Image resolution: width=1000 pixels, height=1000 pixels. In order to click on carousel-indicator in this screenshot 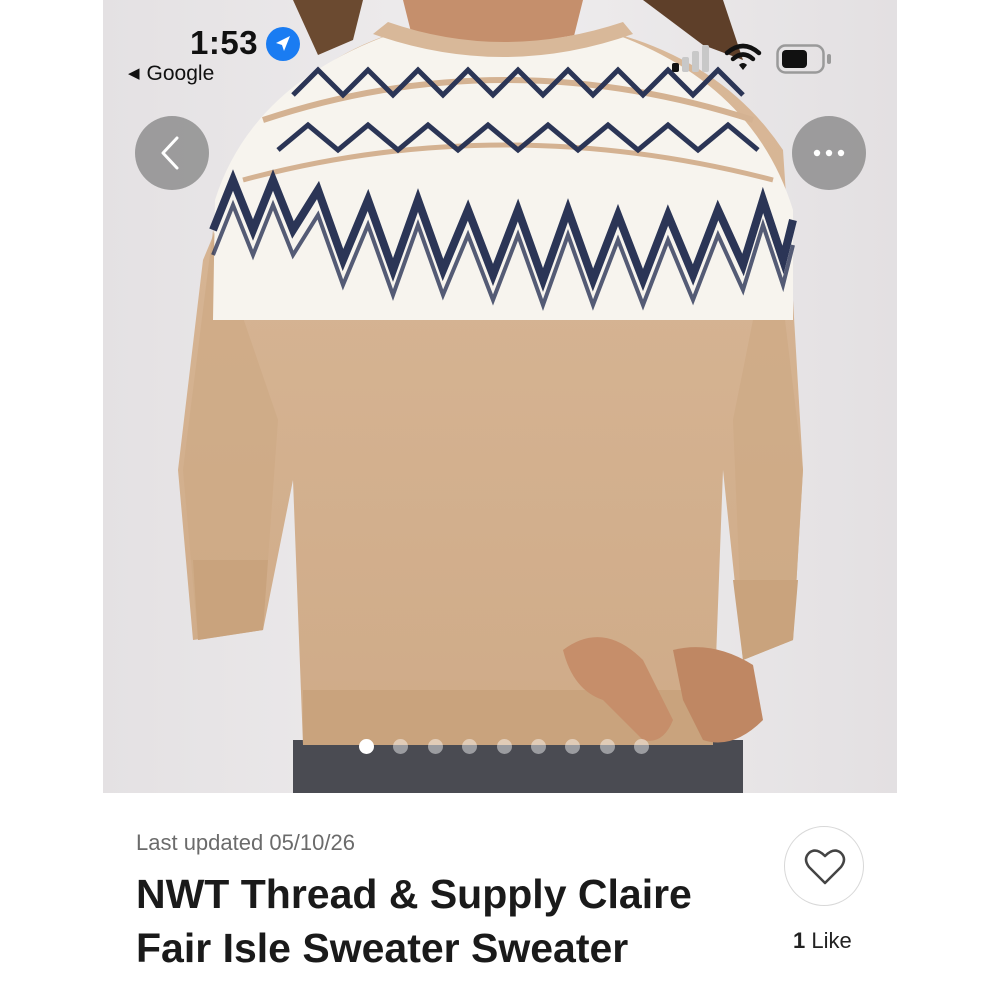, I will do `click(504, 746)`.